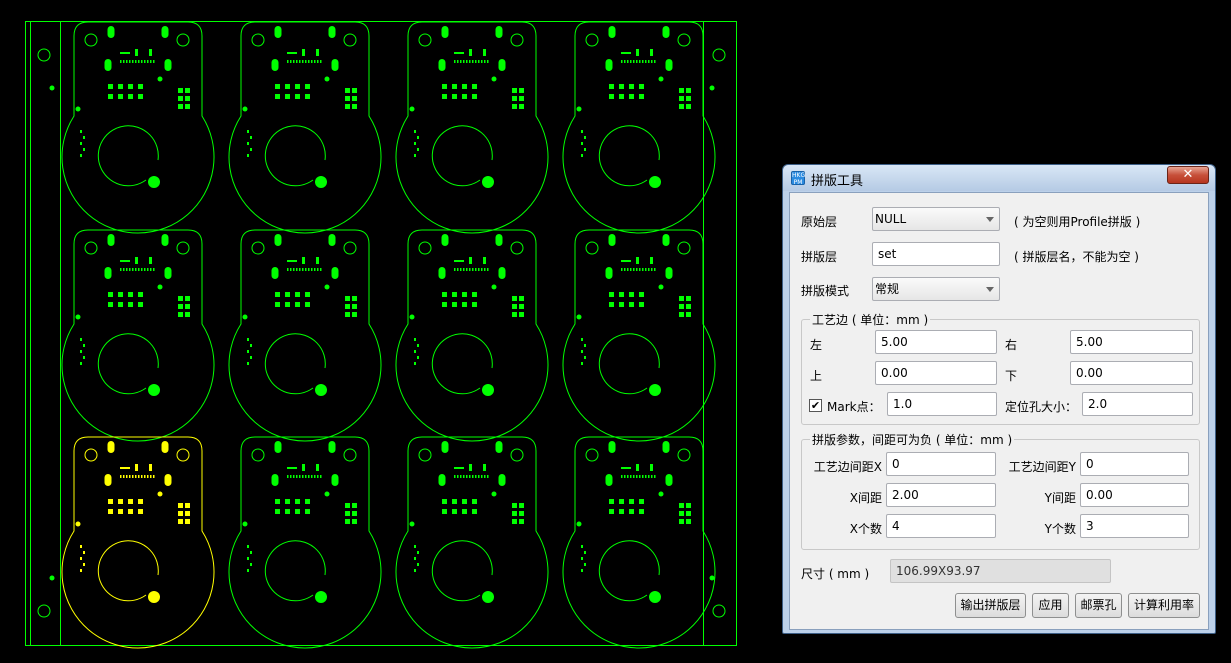 The width and height of the screenshot is (1231, 663). What do you see at coordinates (941, 495) in the screenshot?
I see `x-gap-input: 2.00` at bounding box center [941, 495].